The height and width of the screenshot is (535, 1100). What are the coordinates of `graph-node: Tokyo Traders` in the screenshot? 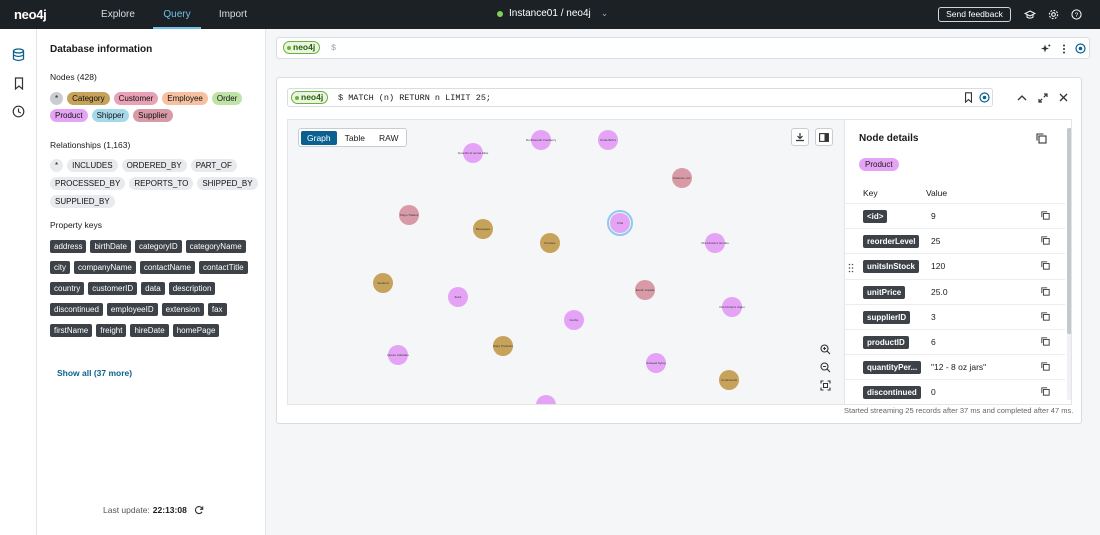 It's located at (409, 215).